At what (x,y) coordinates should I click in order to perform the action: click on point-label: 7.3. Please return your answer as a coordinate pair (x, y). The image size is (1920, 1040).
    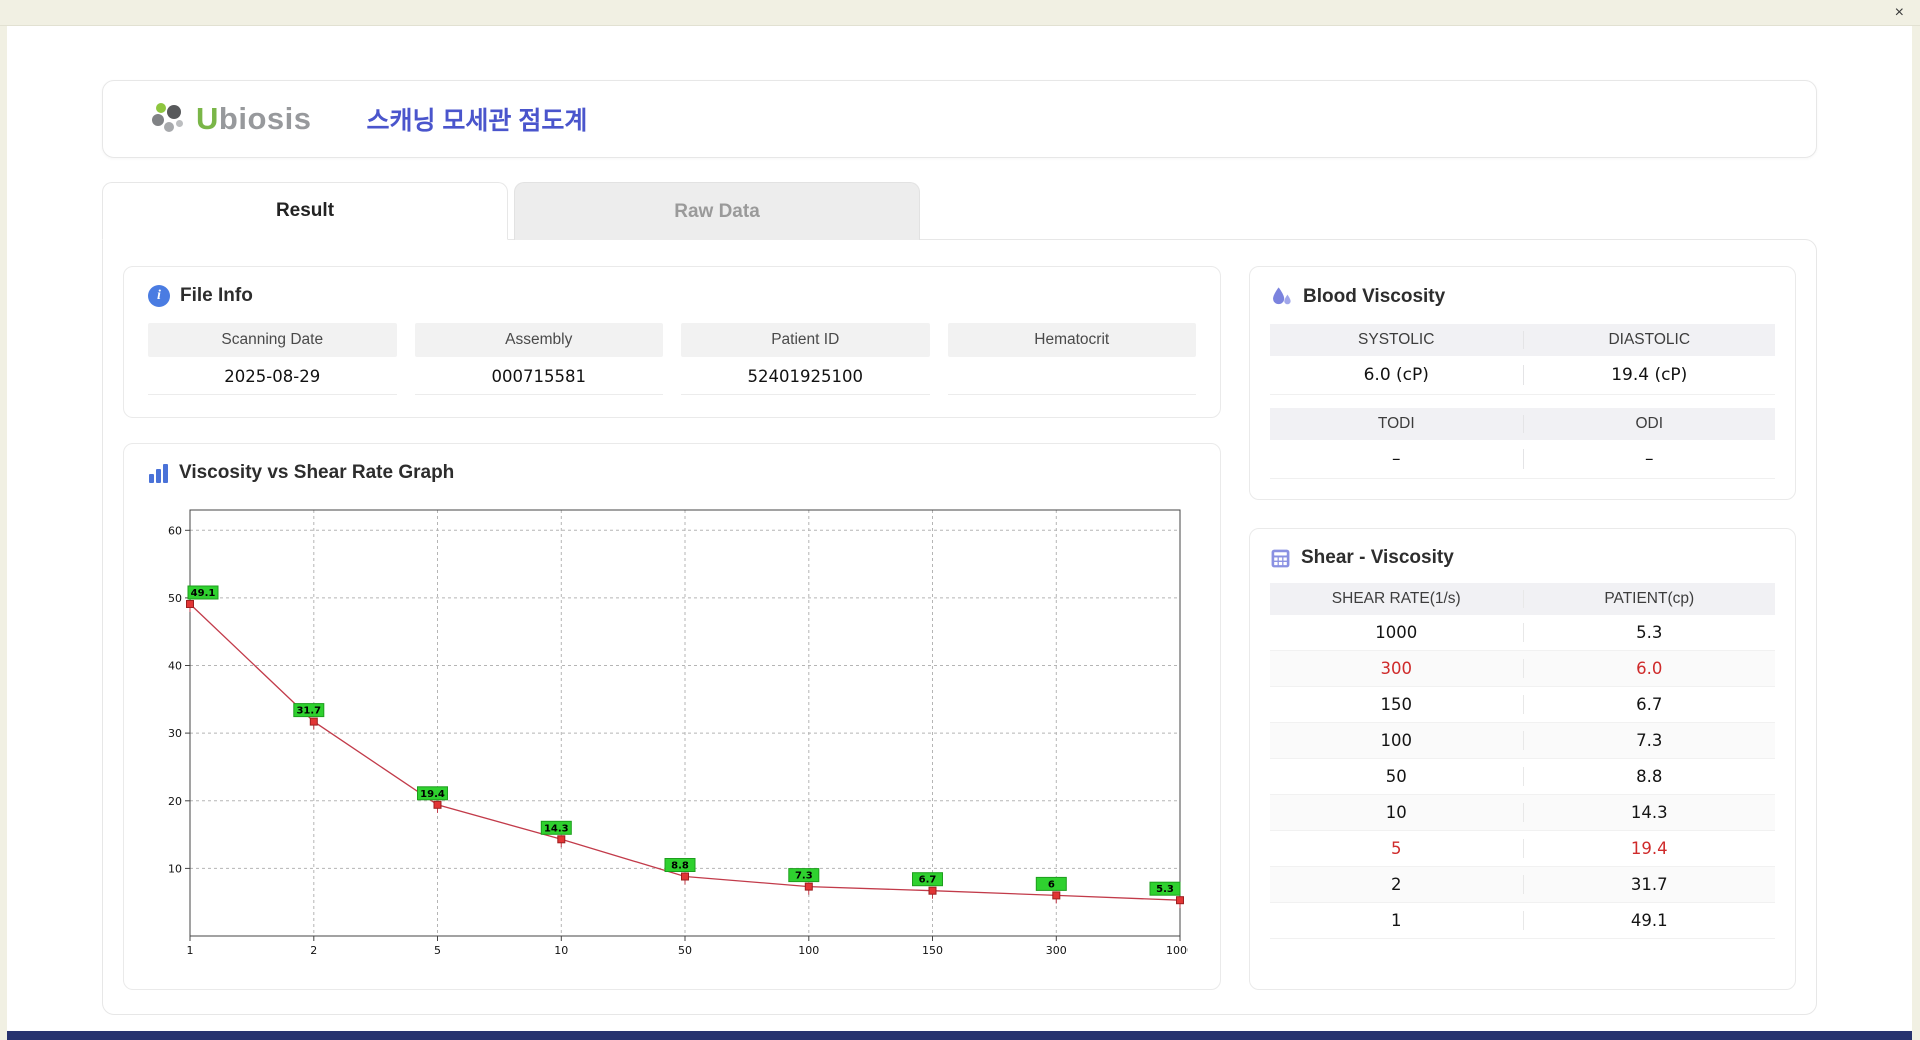
    Looking at the image, I should click on (804, 875).